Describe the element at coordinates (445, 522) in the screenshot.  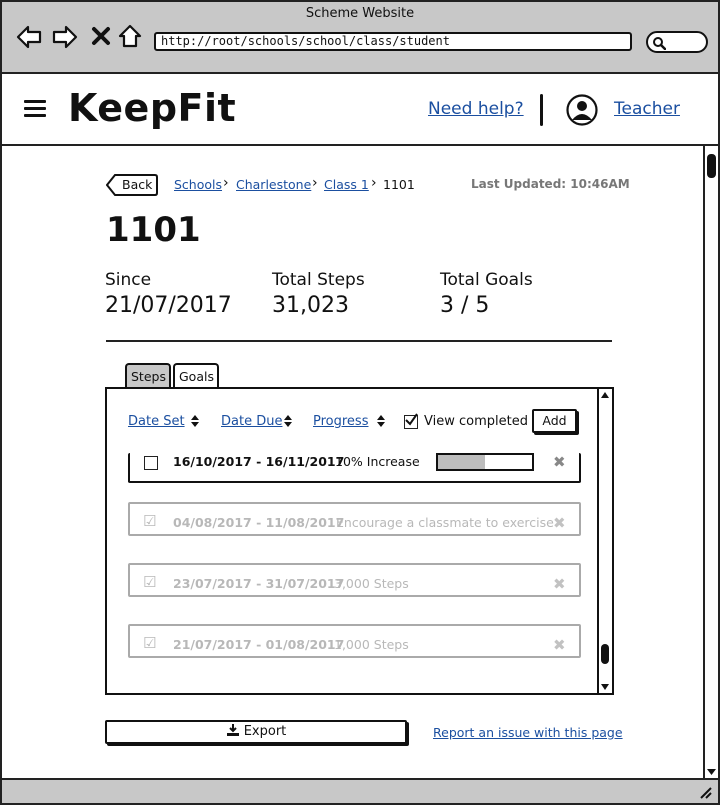
I see `goal-description: Encourage a classmate to exercise` at that location.